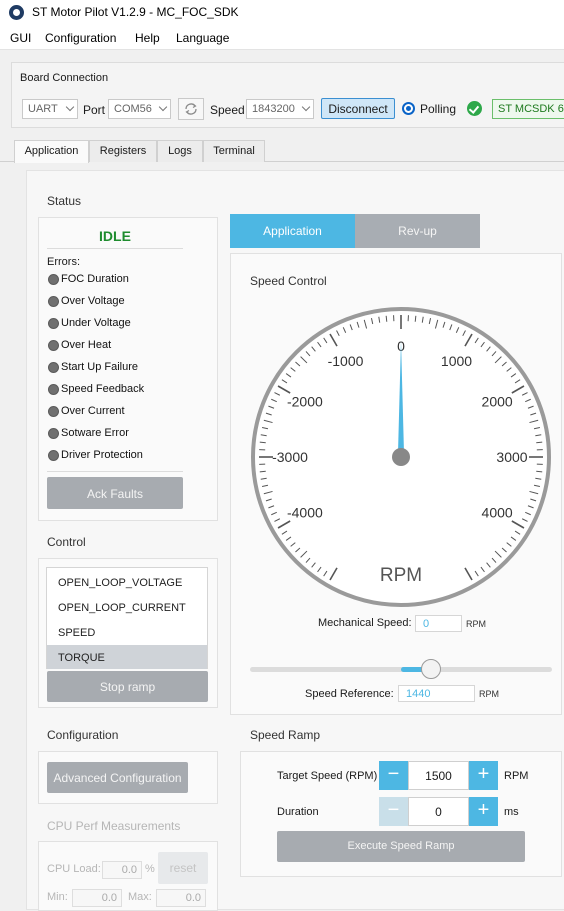  I want to click on baudrate-select: 1843200, so click(280, 109).